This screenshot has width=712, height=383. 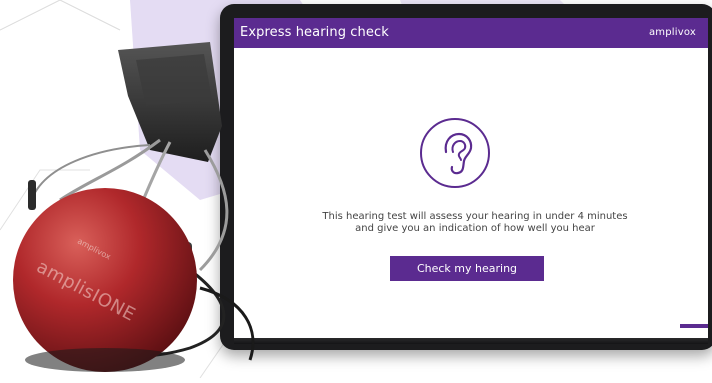 What do you see at coordinates (60, 15) in the screenshot?
I see `outline-shape` at bounding box center [60, 15].